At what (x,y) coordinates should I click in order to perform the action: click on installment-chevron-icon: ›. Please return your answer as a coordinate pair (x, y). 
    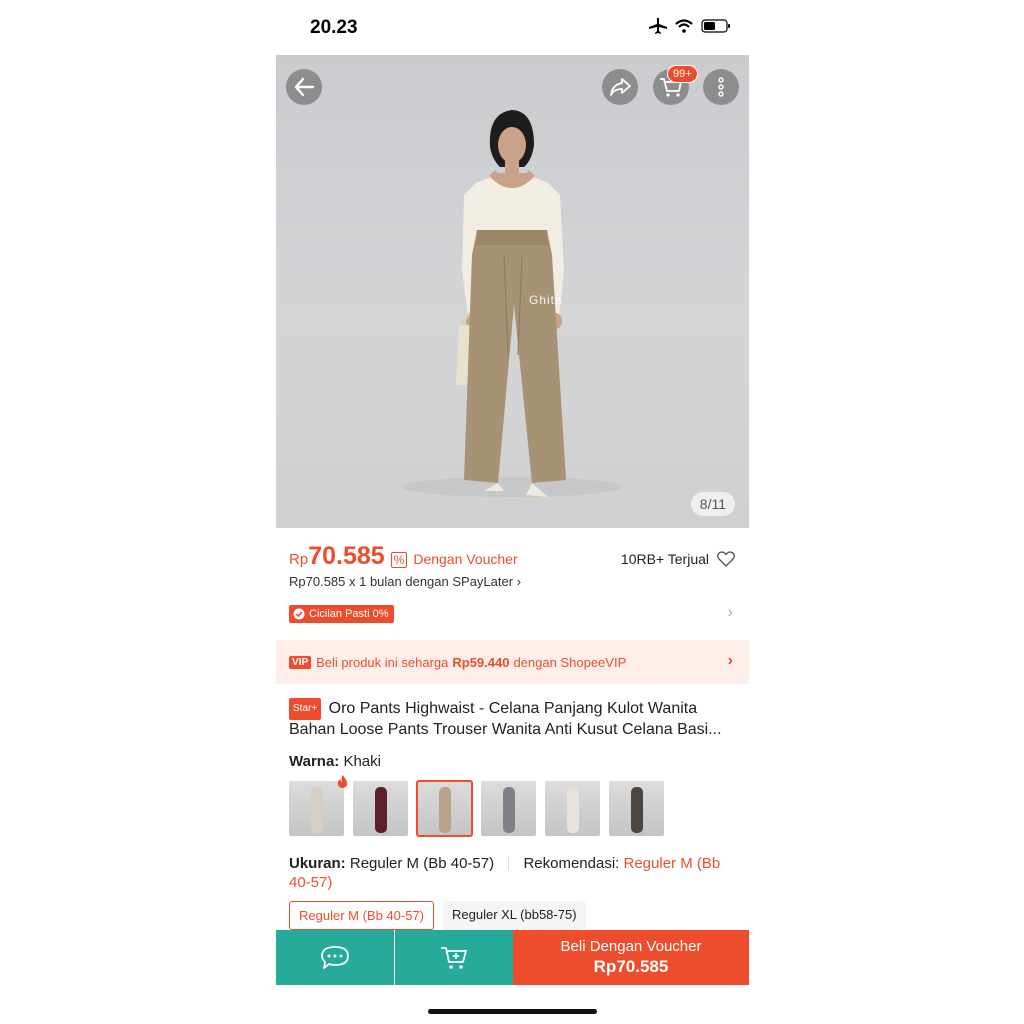
    Looking at the image, I should click on (519, 581).